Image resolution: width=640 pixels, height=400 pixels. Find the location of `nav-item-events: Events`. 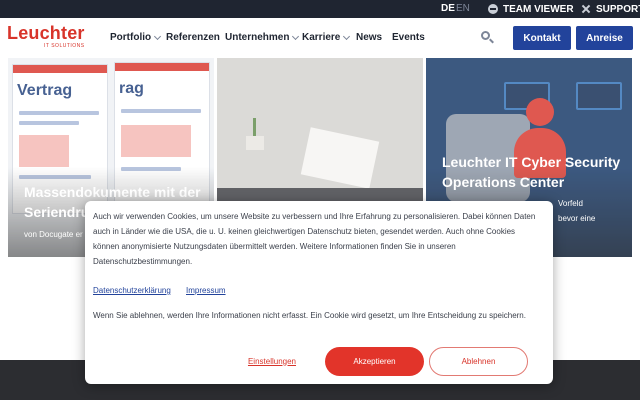

nav-item-events: Events is located at coordinates (408, 37).